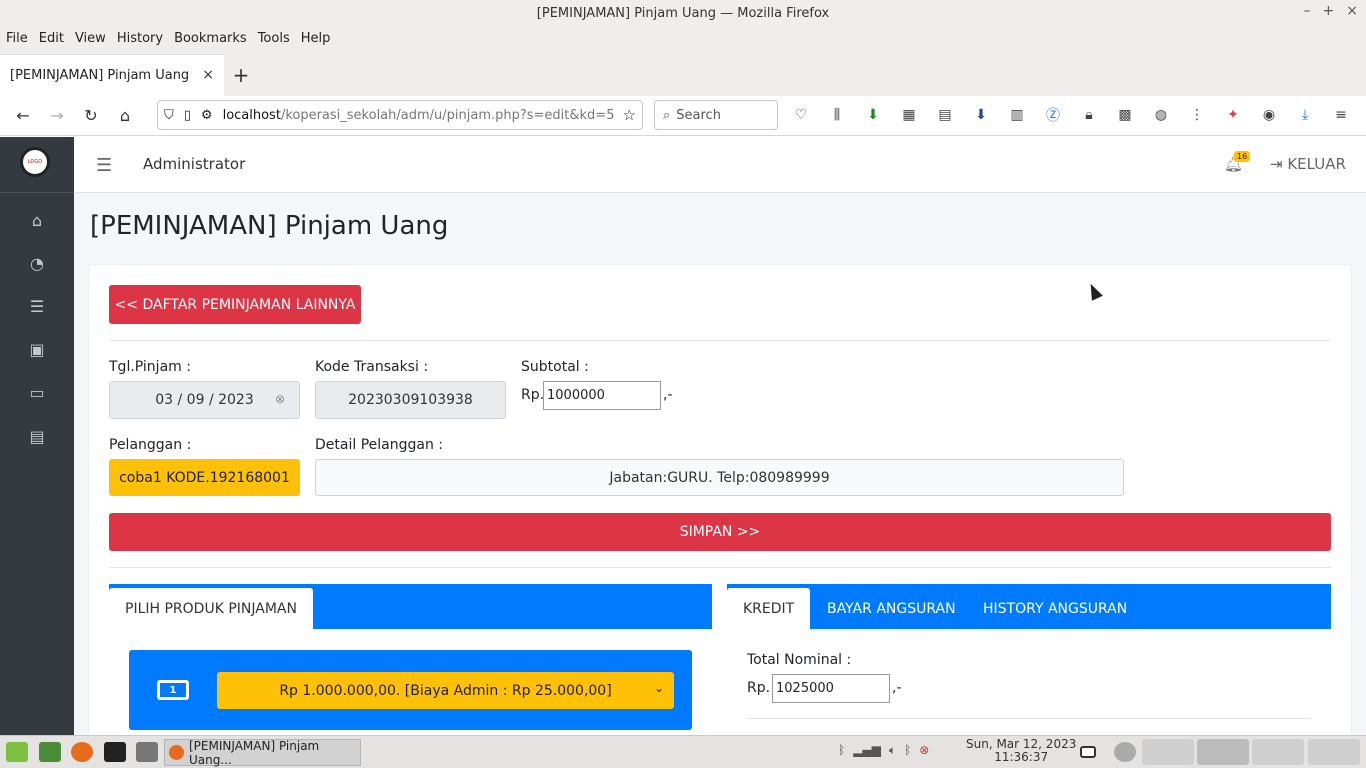  Describe the element at coordinates (629, 115) in the screenshot. I see `bookmark-star-icon: ☆` at that location.